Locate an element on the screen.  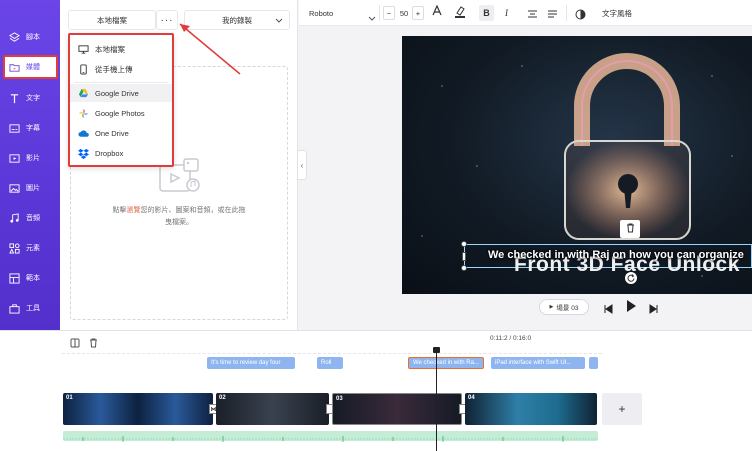
sidebar-item-label: 字幕 is located at coordinates (33, 128).